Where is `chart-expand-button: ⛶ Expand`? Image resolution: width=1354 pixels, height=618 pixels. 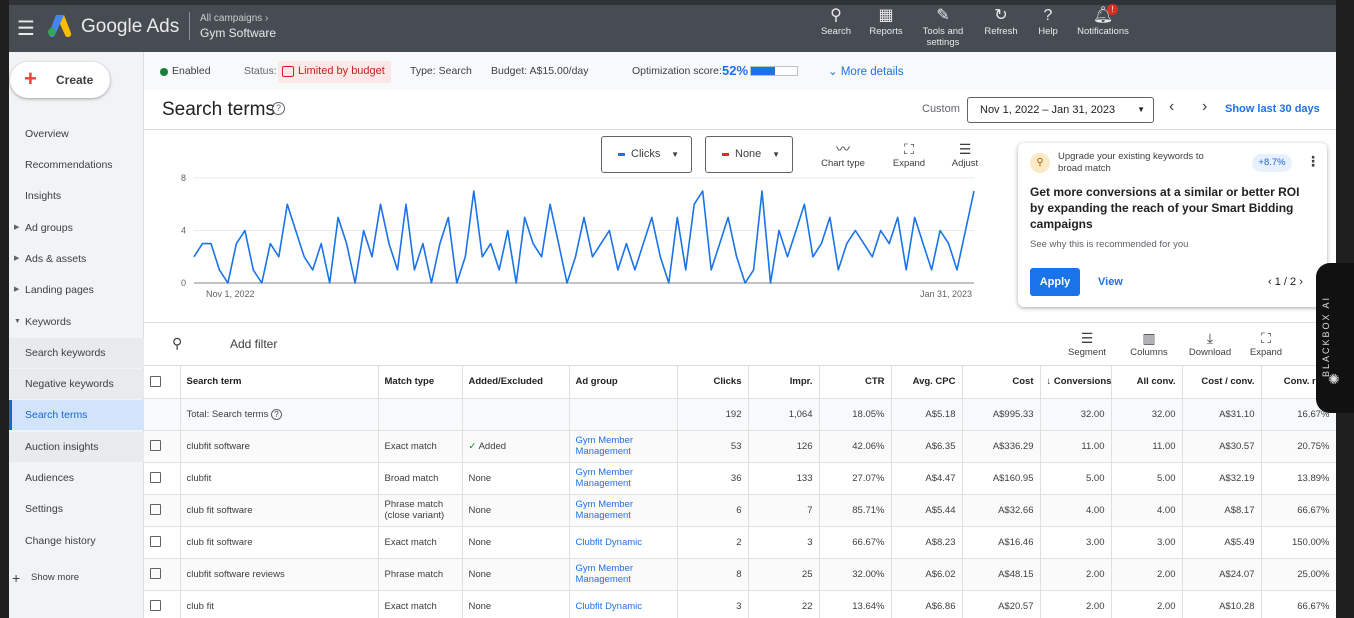 chart-expand-button: ⛶ Expand is located at coordinates (909, 154).